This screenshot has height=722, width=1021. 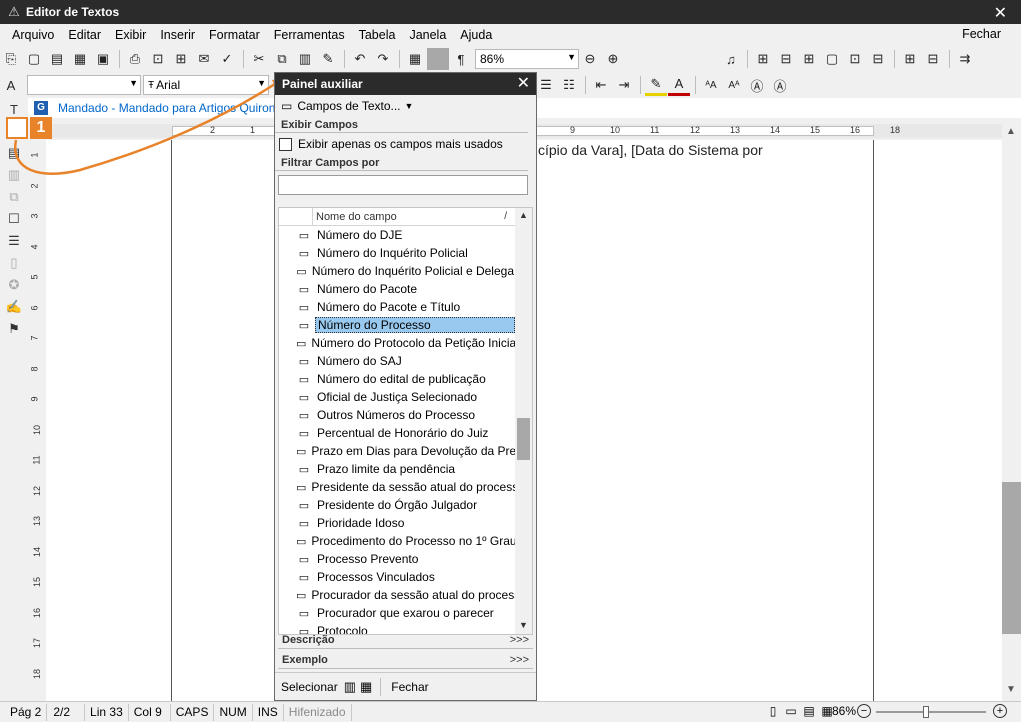 What do you see at coordinates (925, 712) in the screenshot?
I see `zoom-slider-thumb` at bounding box center [925, 712].